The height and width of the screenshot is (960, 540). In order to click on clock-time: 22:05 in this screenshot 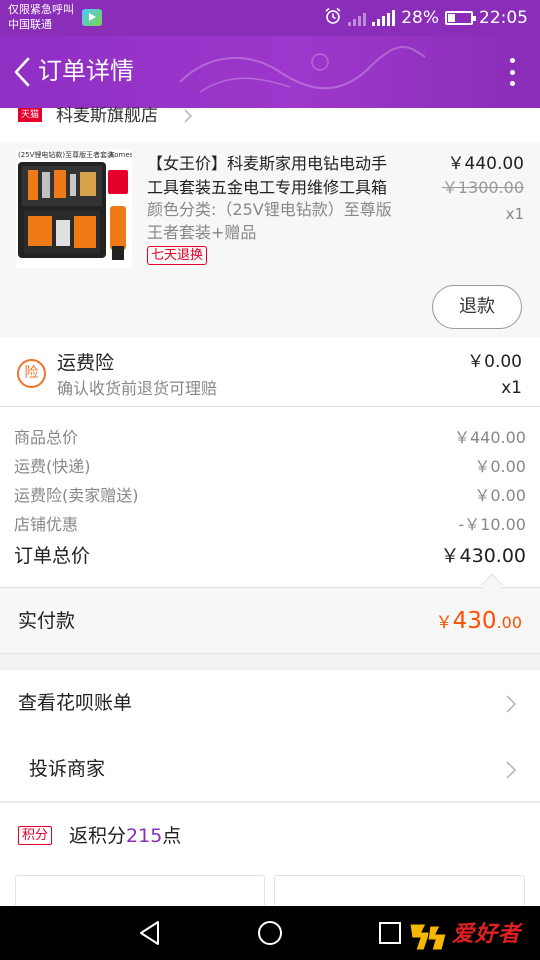, I will do `click(503, 18)`.